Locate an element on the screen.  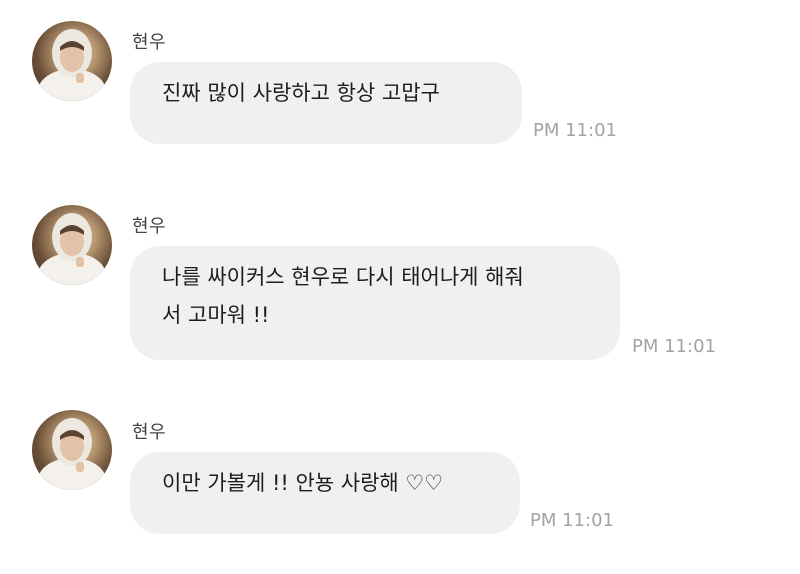
message-bubble: 나를 싸이커스 현우로 다시 태어나게 해줘 서 고마워 !! is located at coordinates (375, 303).